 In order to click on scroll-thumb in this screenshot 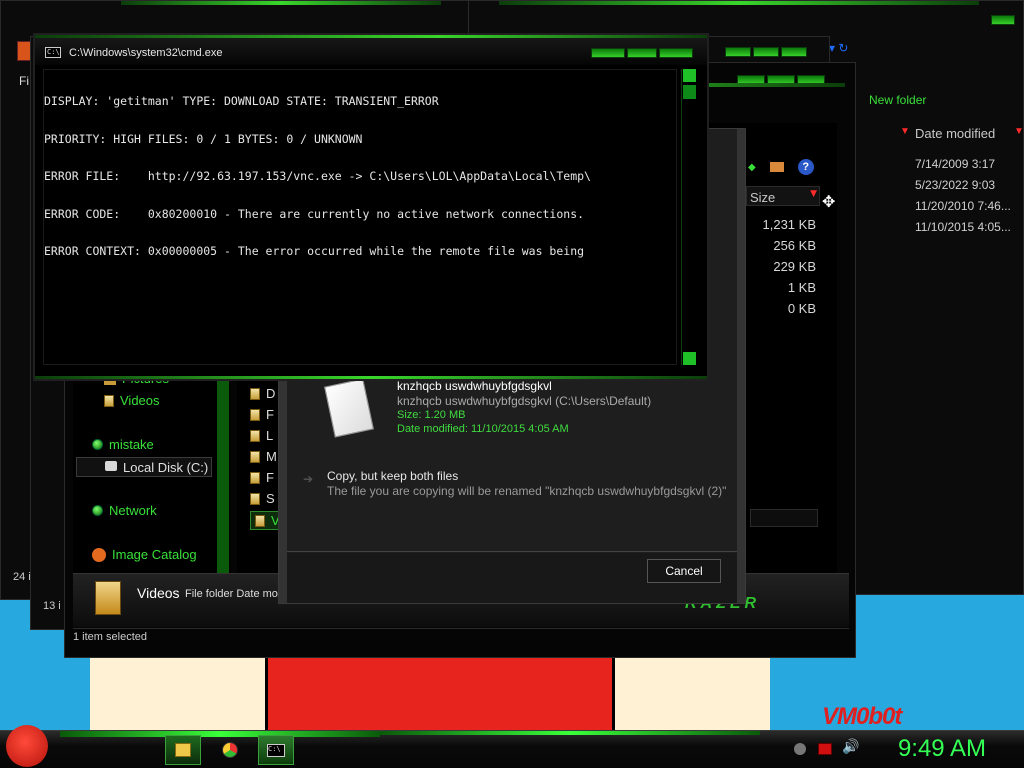, I will do `click(689, 92)`.